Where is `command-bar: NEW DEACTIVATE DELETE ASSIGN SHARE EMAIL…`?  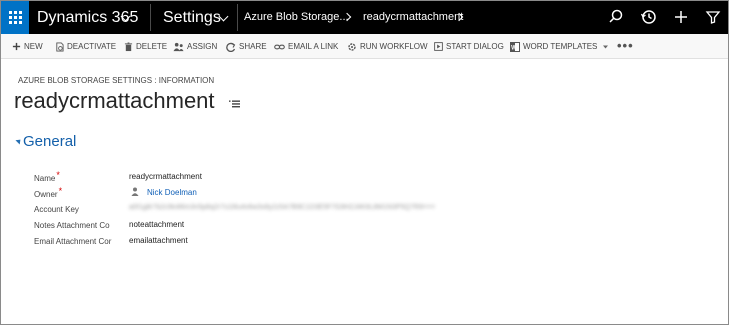
command-bar: NEW DEACTIVATE DELETE ASSIGN SHARE EMAIL… is located at coordinates (364, 46).